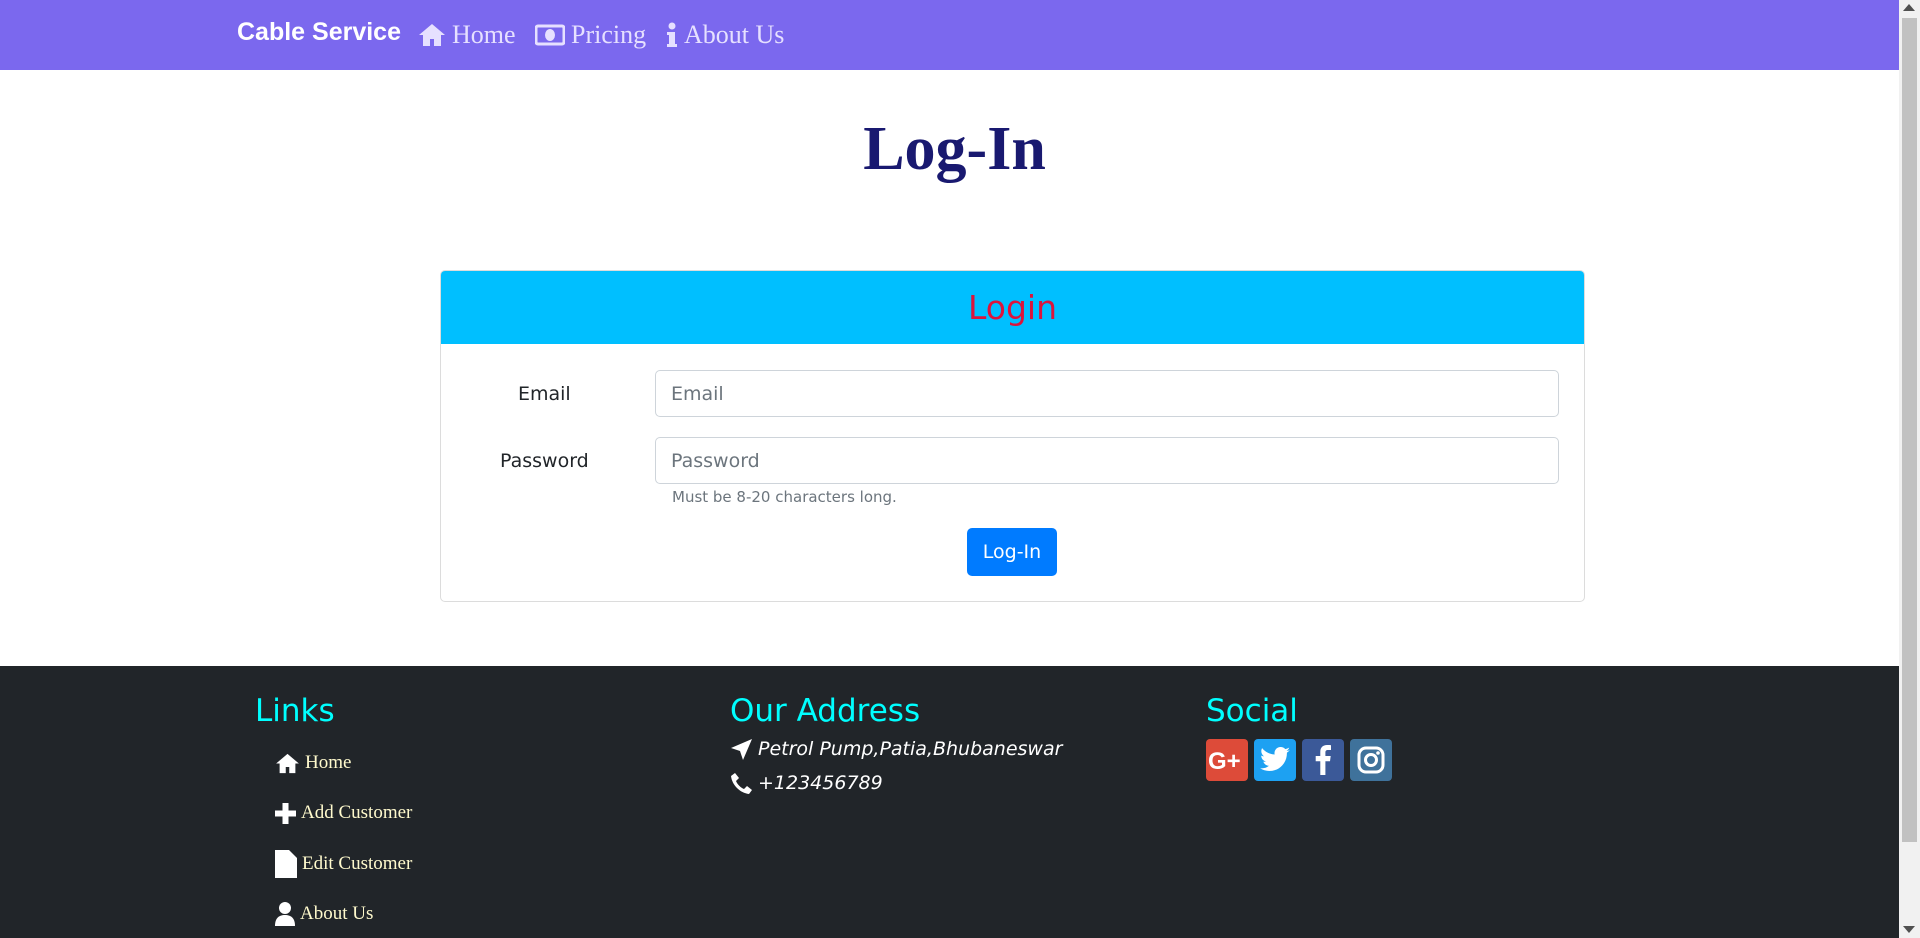 The width and height of the screenshot is (1920, 938). Describe the element at coordinates (484, 34) in the screenshot. I see `nav-home-label: Home` at that location.